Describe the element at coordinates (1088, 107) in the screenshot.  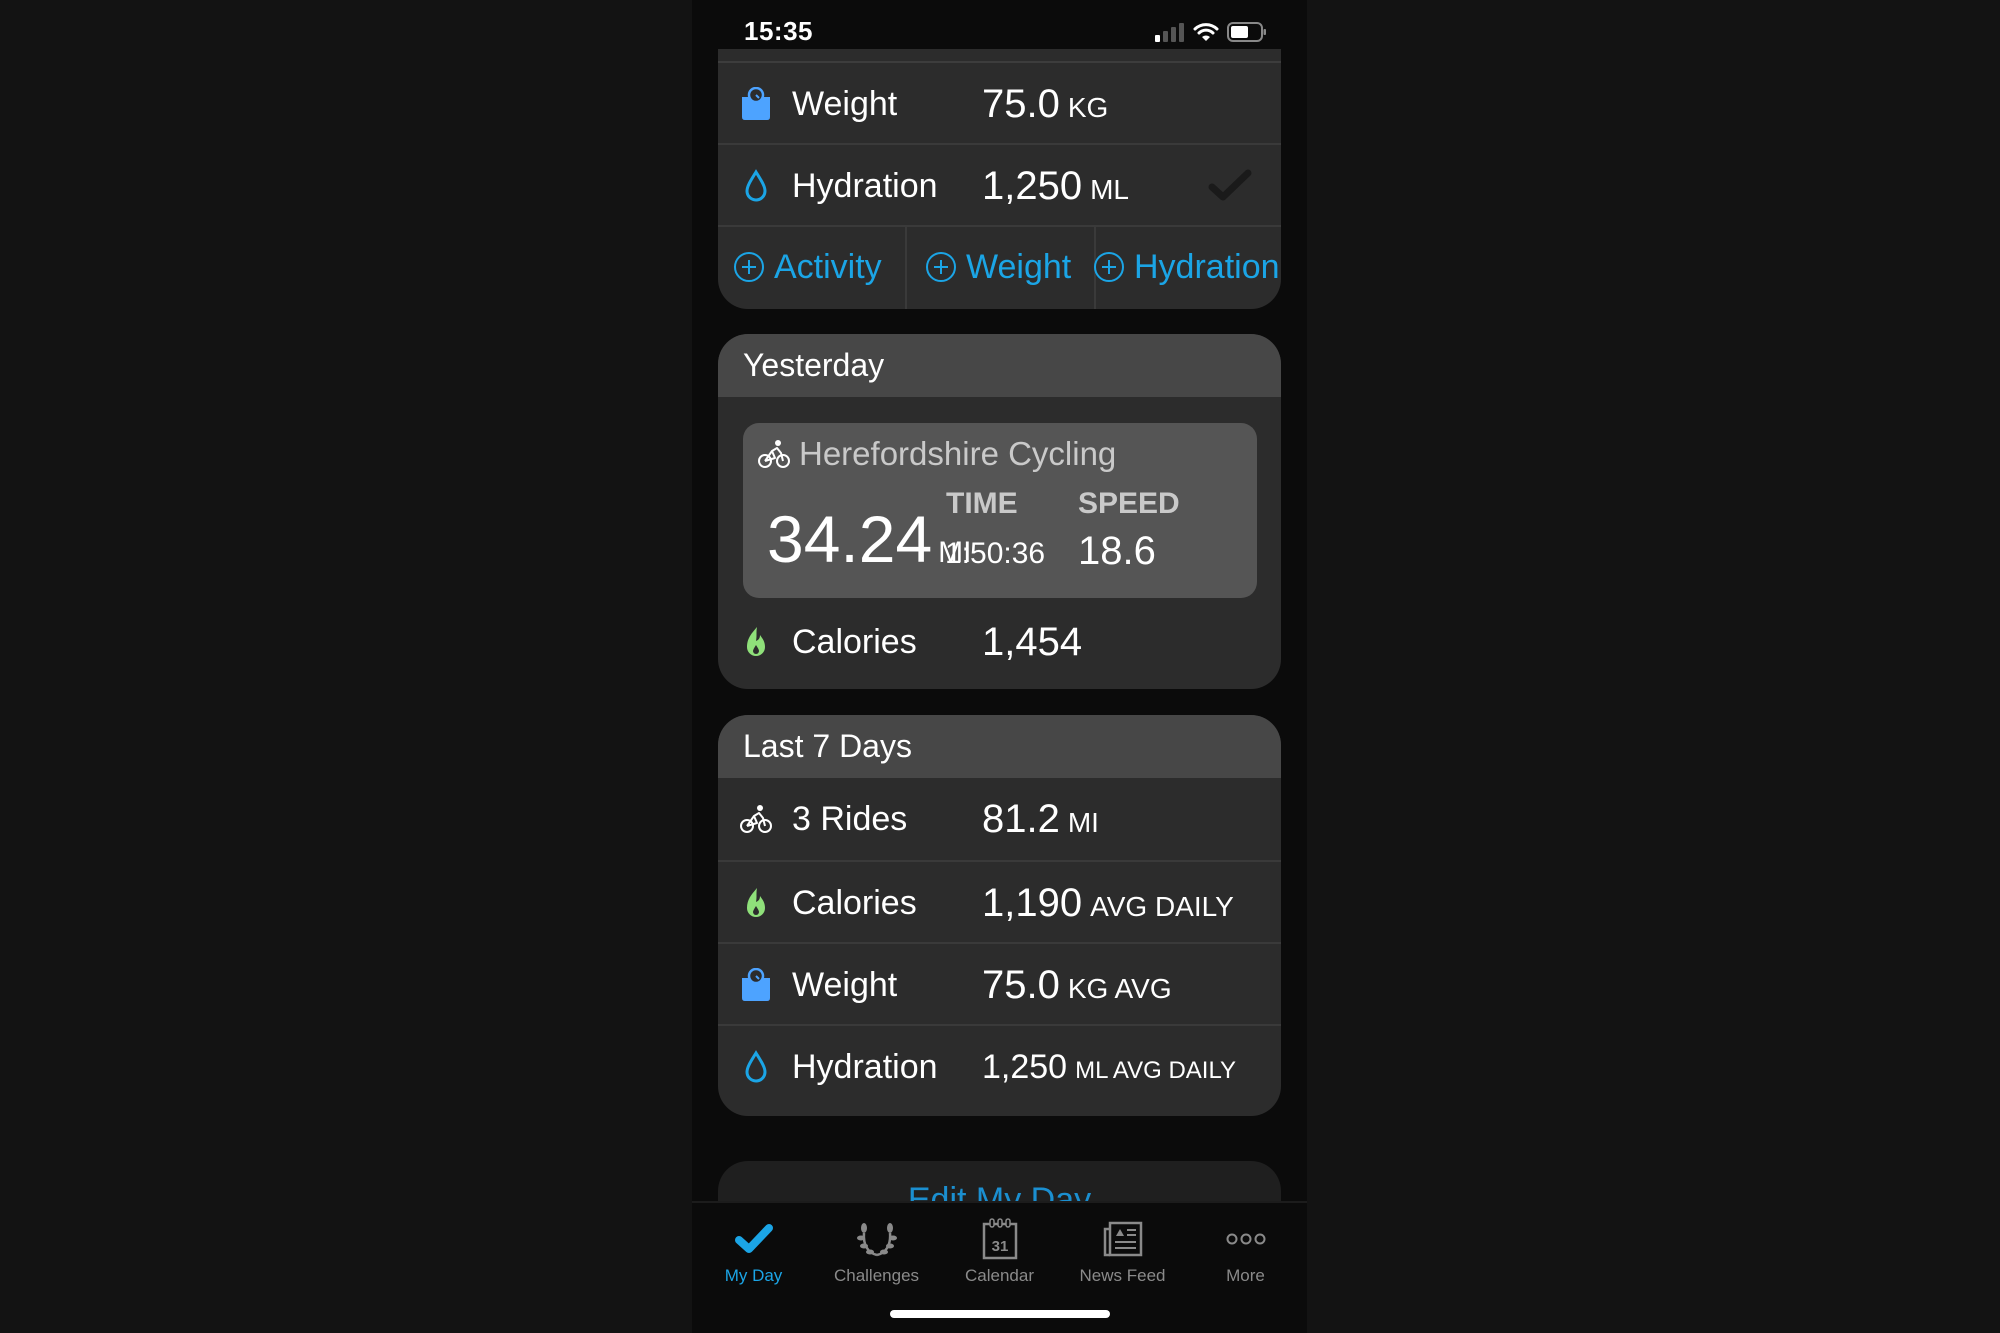
I see `value-unit: KG` at that location.